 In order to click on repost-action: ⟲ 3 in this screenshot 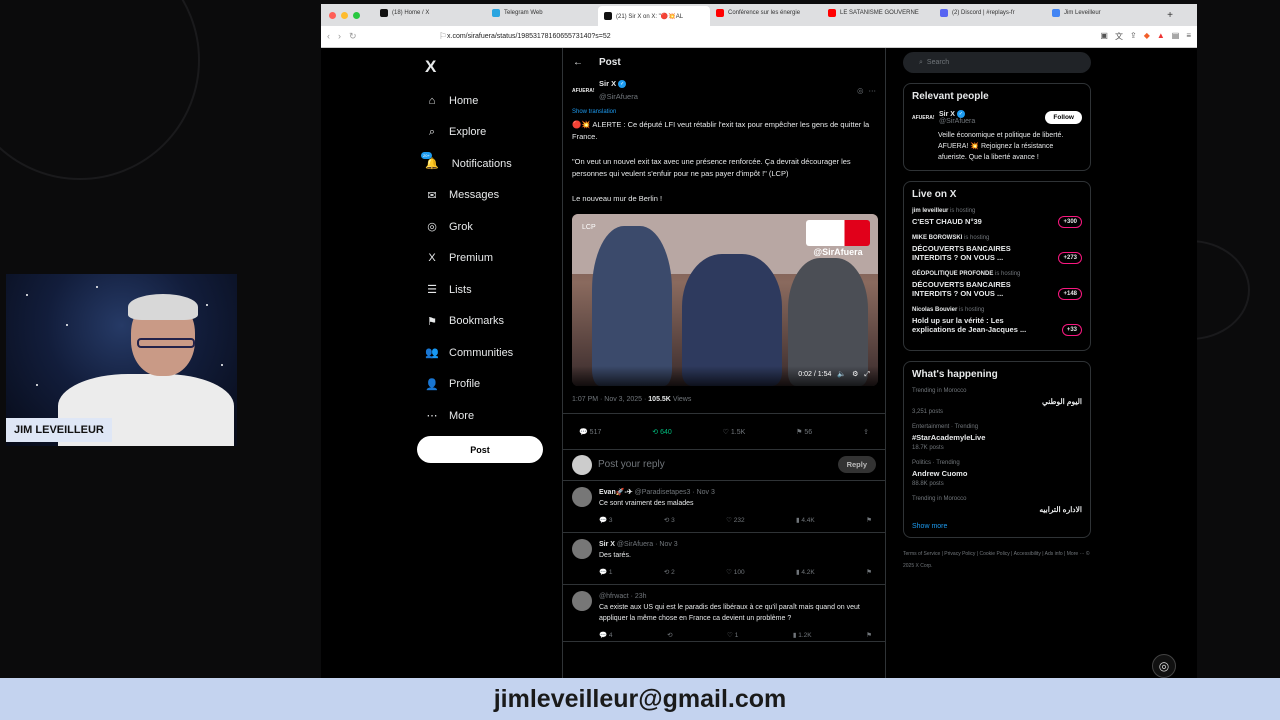, I will do `click(669, 520)`.